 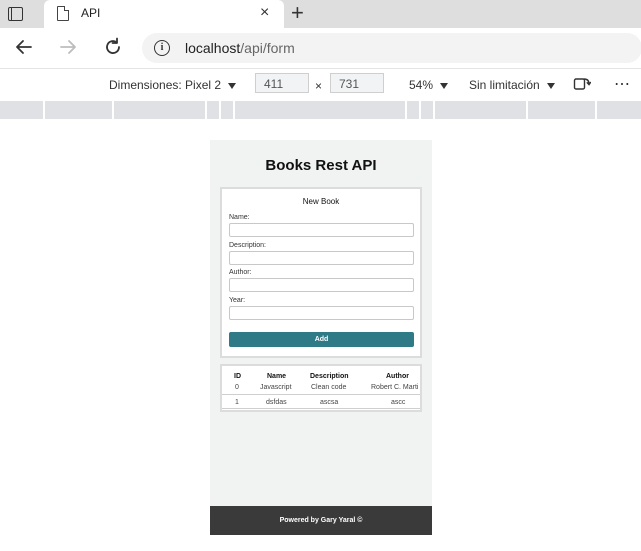 I want to click on author-input, so click(x=321, y=285).